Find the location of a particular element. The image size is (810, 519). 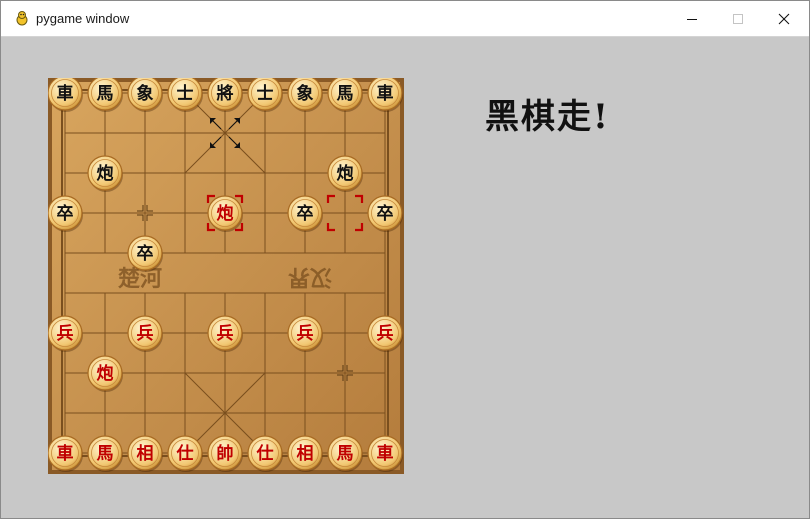

title-bar: pygame window is located at coordinates (405, 19).